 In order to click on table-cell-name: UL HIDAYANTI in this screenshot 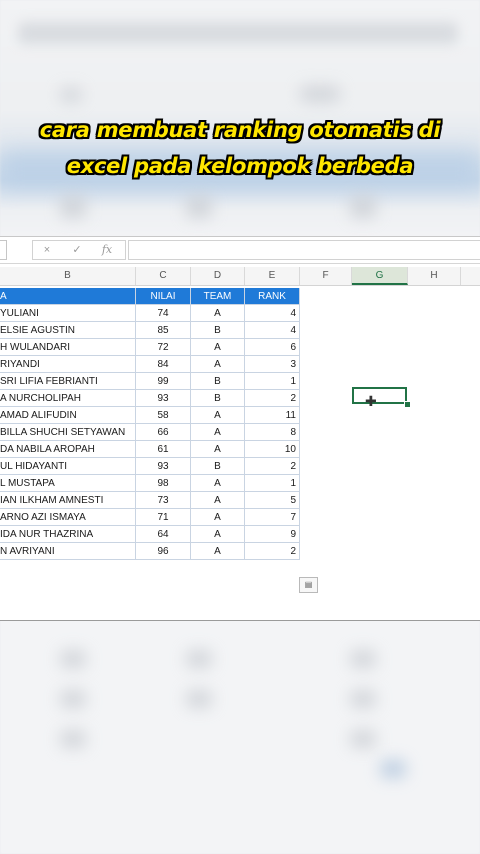, I will do `click(68, 466)`.